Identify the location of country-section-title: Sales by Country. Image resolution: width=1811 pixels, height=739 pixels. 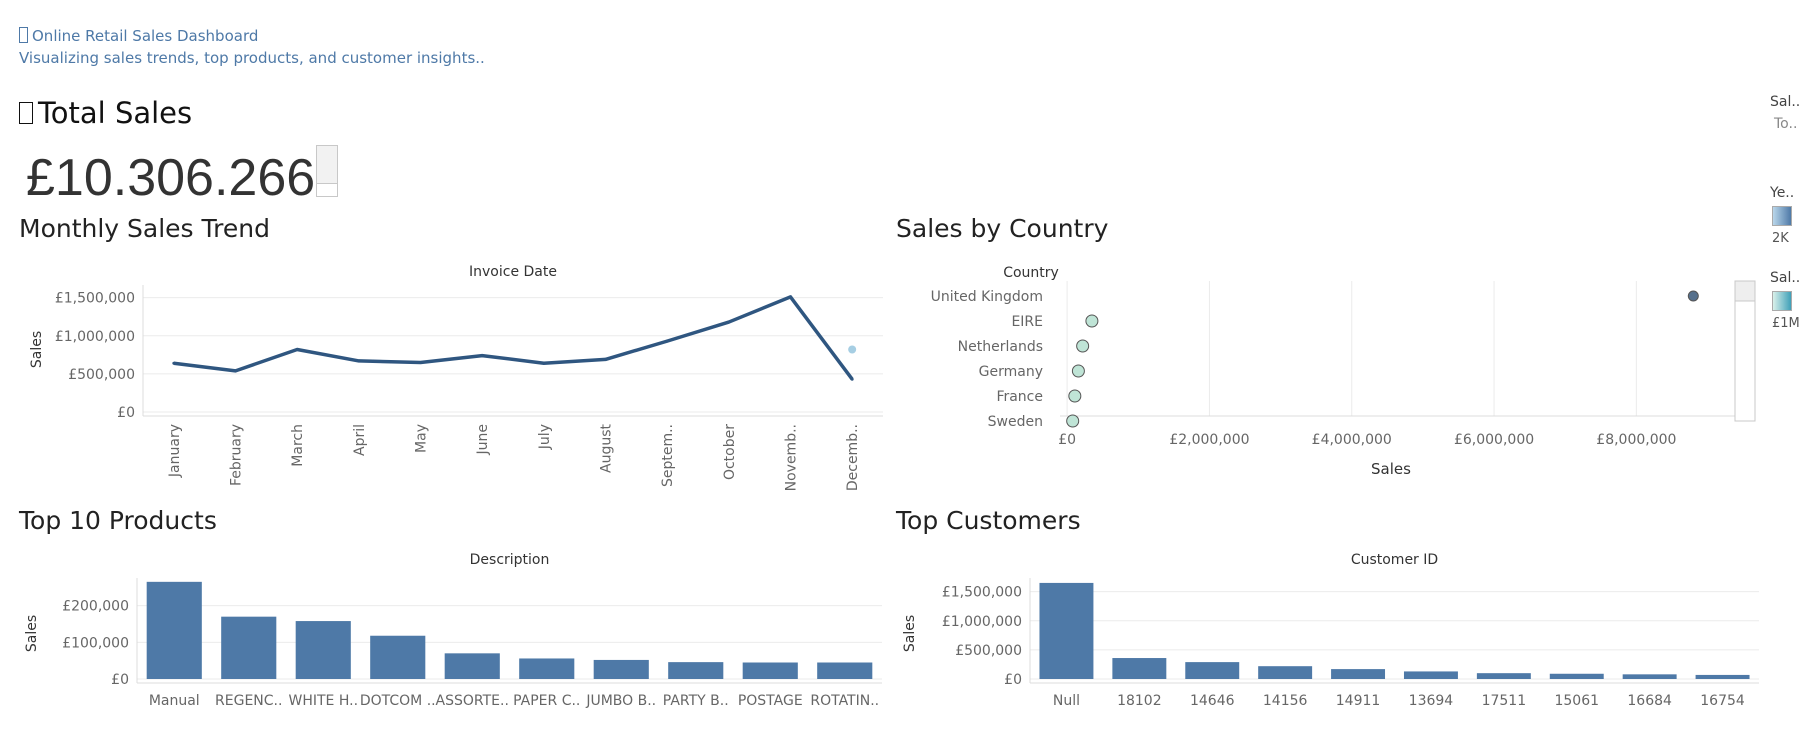
(1002, 228).